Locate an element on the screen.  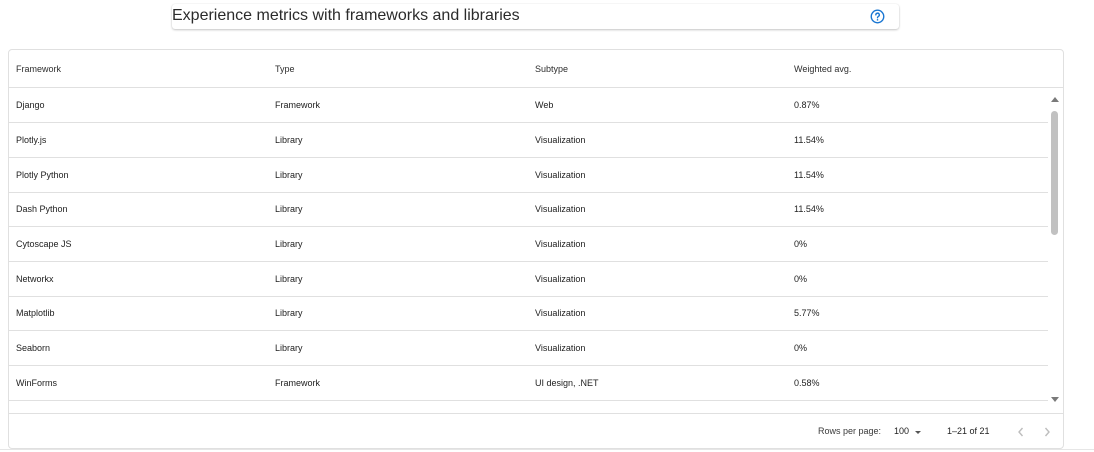
cell-framework: WinForms is located at coordinates (36, 383).